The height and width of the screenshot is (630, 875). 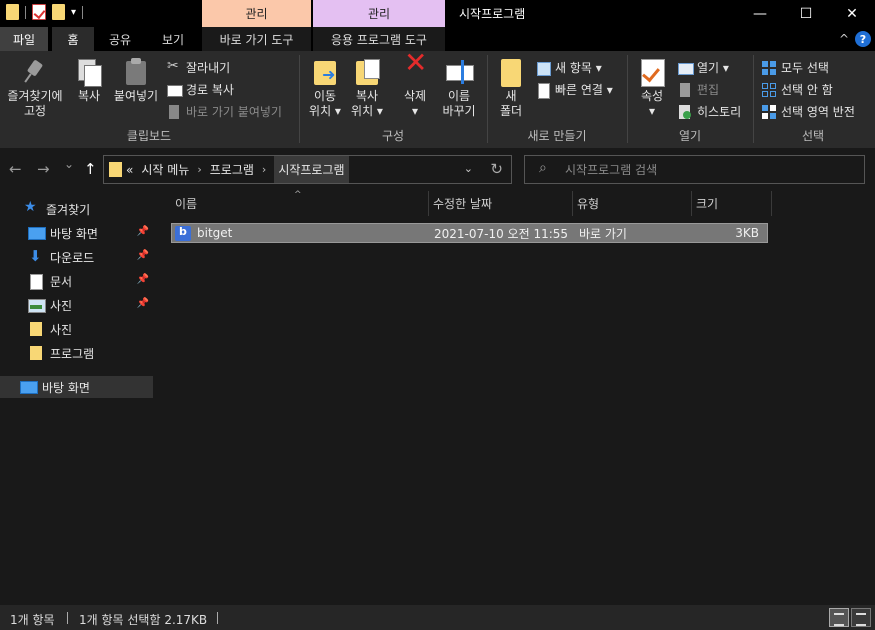 I want to click on rename-line2: 바꾸기, so click(x=459, y=111).